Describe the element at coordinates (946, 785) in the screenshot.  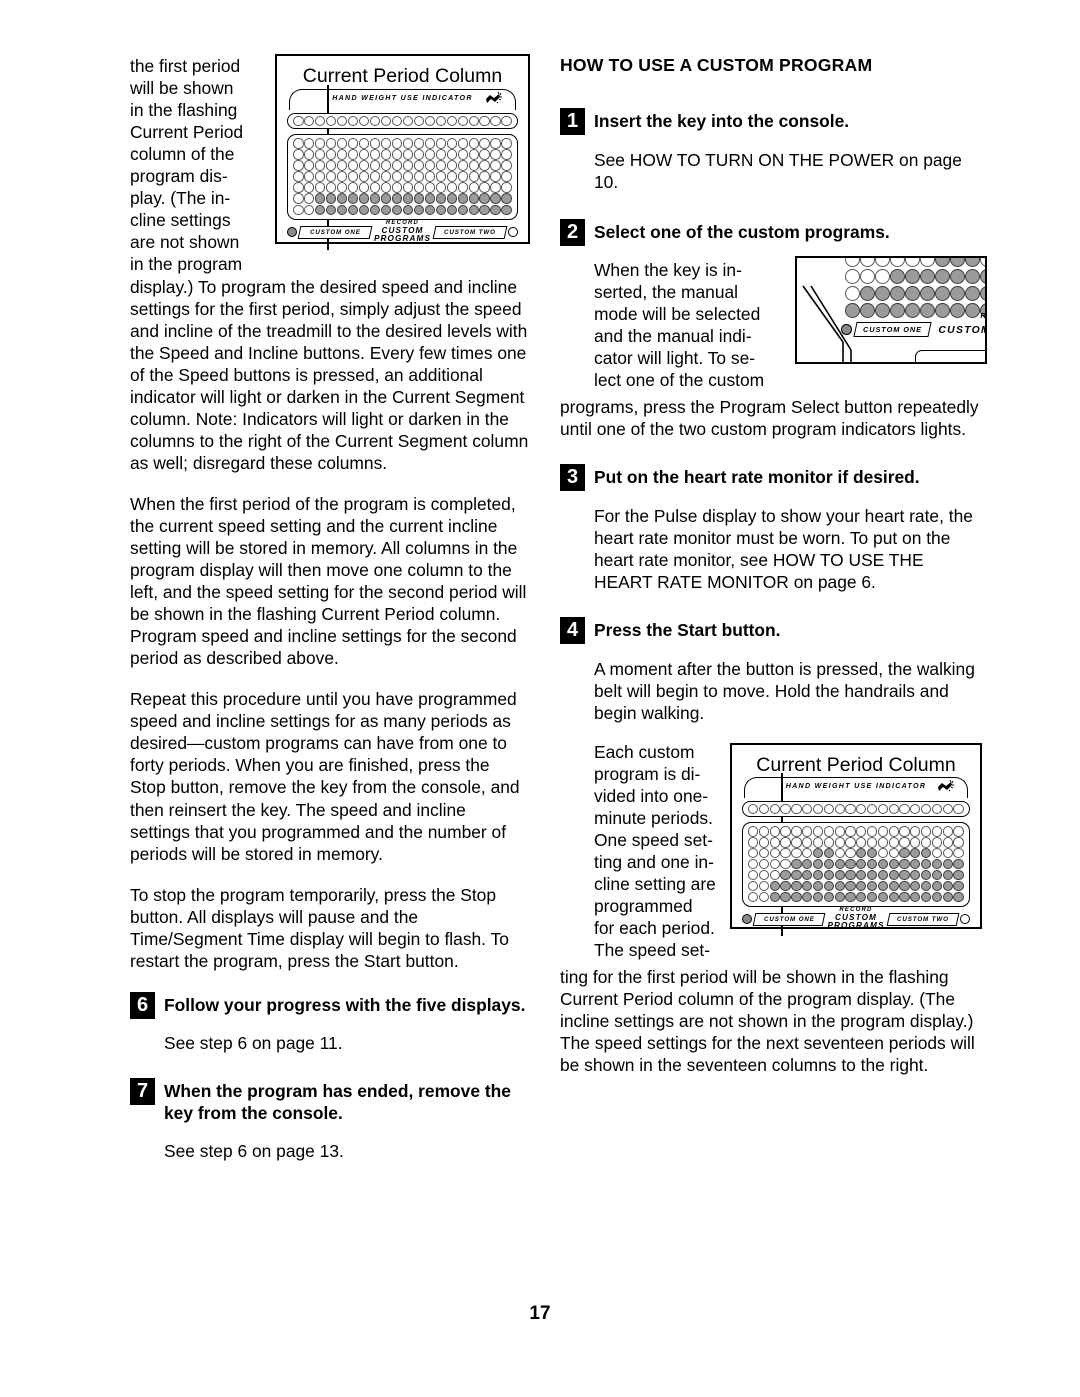
I see `hand-weight-icon` at that location.